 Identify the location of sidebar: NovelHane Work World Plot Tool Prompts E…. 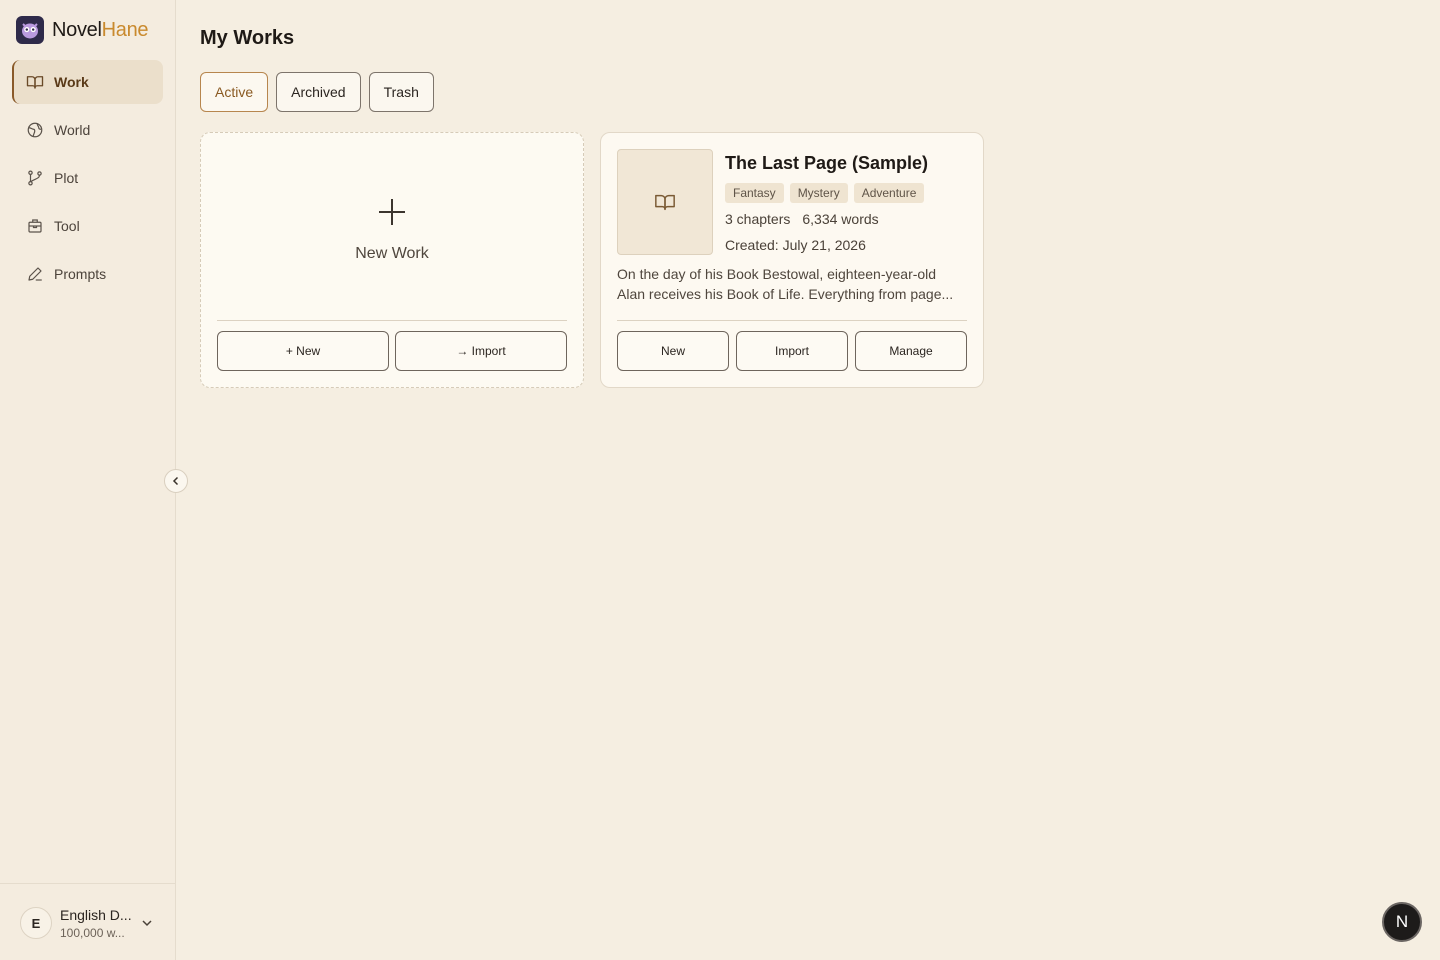
(88, 480).